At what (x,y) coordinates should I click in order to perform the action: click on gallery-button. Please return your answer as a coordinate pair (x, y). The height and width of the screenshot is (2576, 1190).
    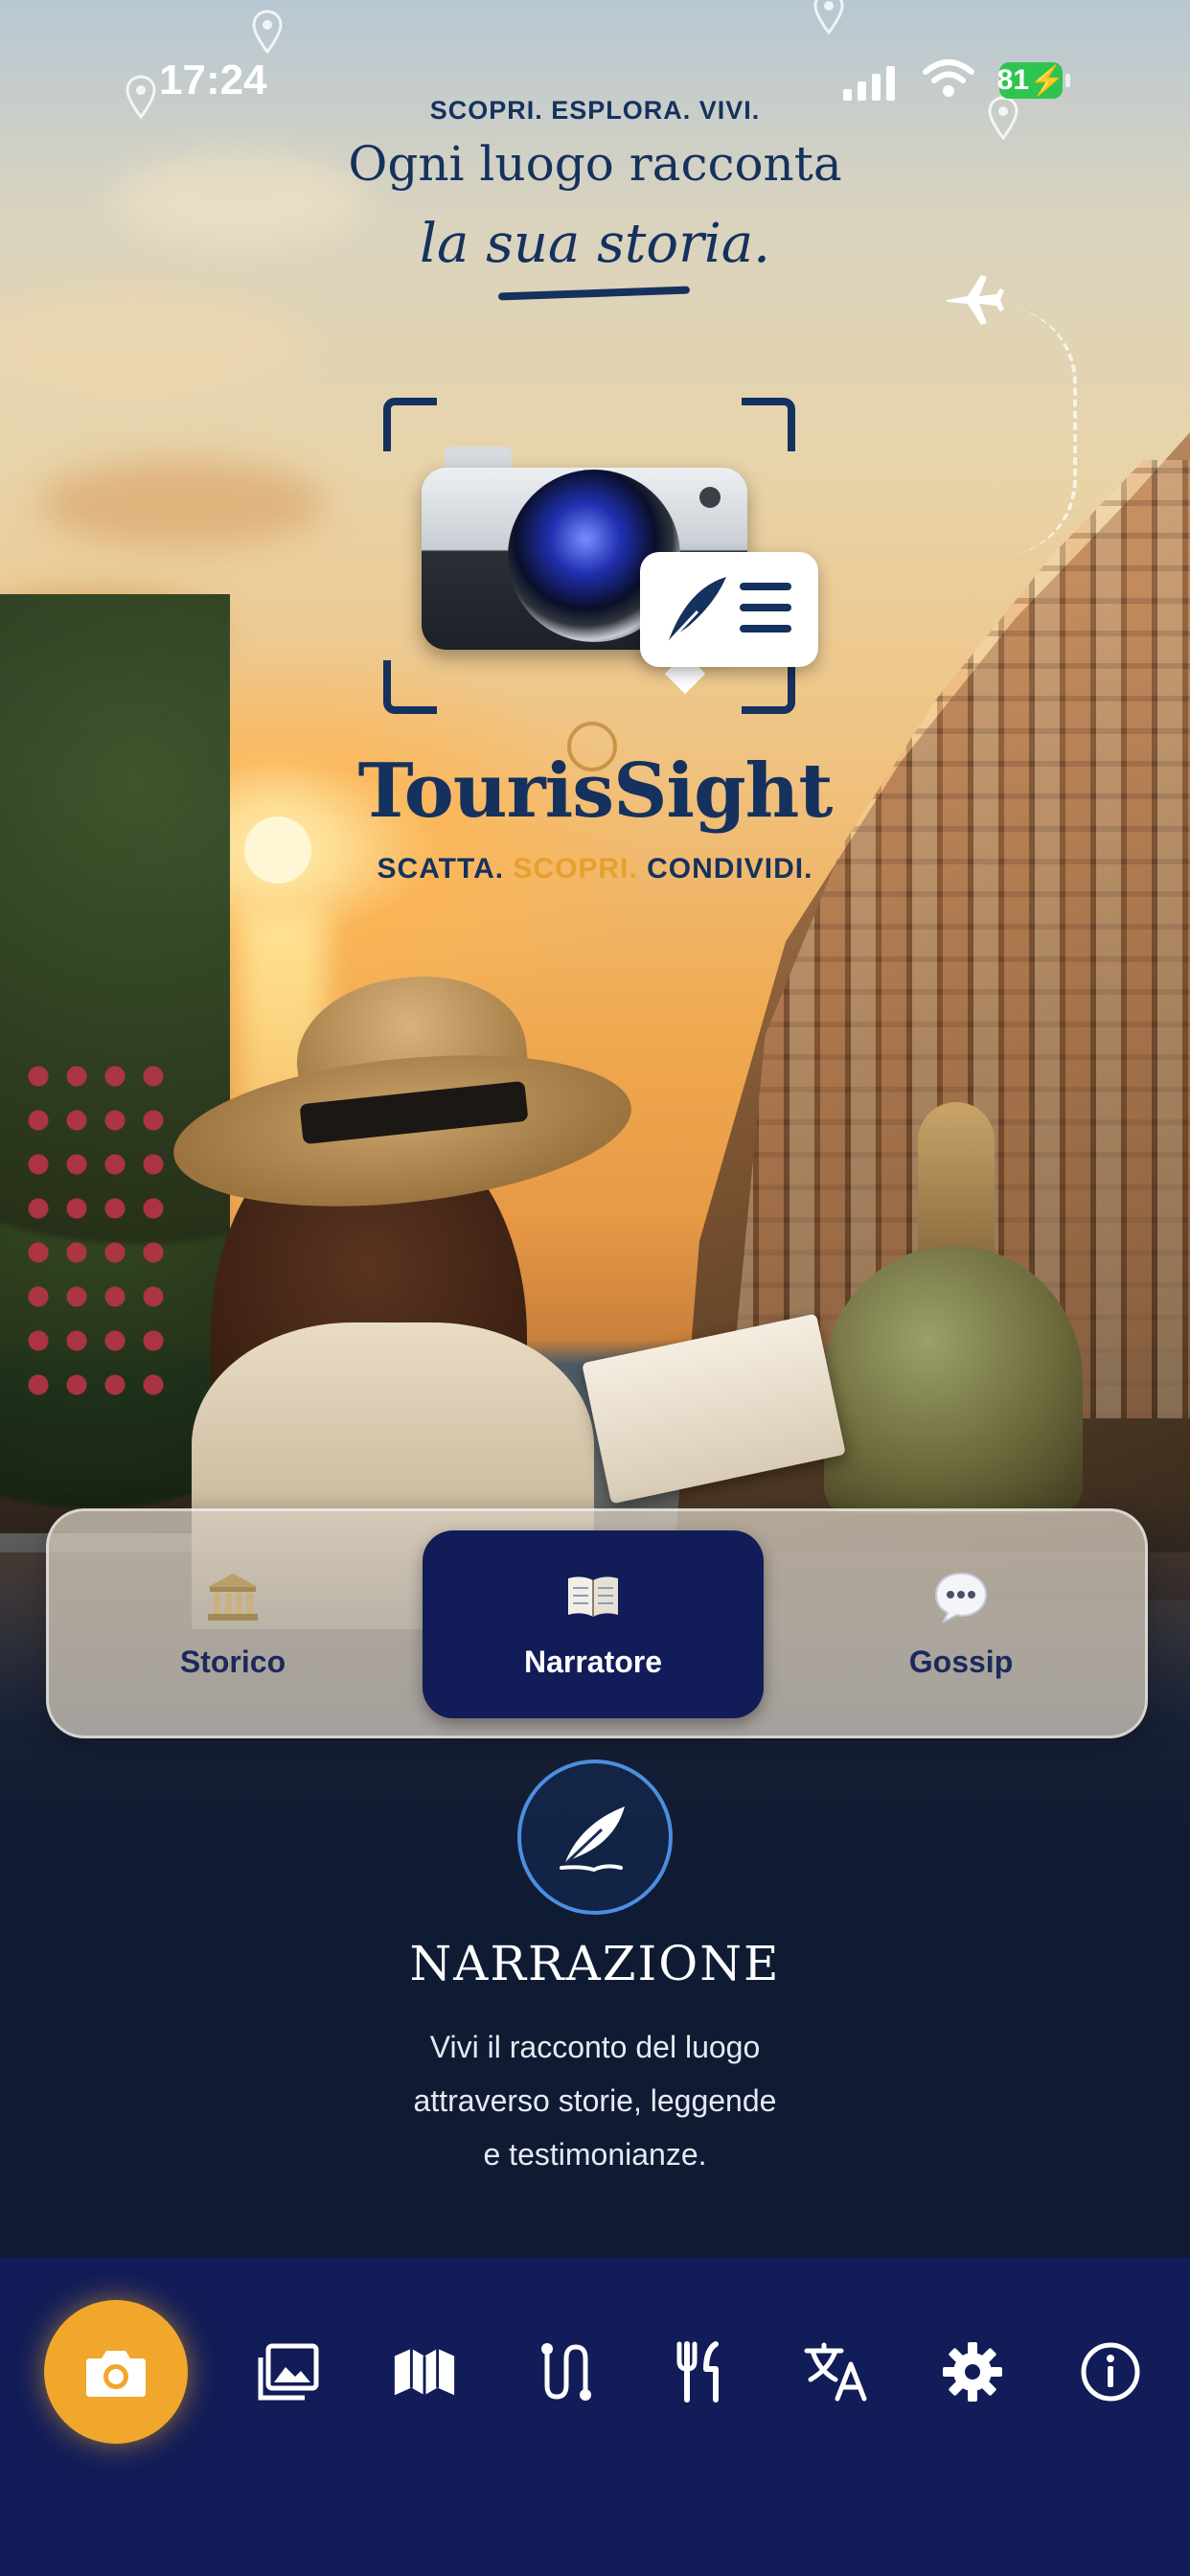
    Looking at the image, I should click on (288, 2371).